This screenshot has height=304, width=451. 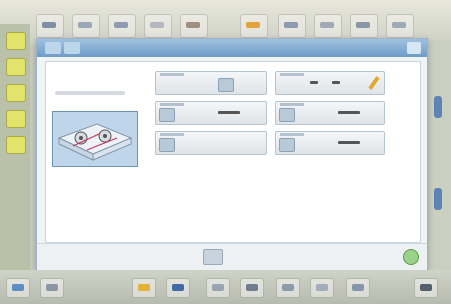 What do you see at coordinates (438, 199) in the screenshot?
I see `scroll-down-icon` at bounding box center [438, 199].